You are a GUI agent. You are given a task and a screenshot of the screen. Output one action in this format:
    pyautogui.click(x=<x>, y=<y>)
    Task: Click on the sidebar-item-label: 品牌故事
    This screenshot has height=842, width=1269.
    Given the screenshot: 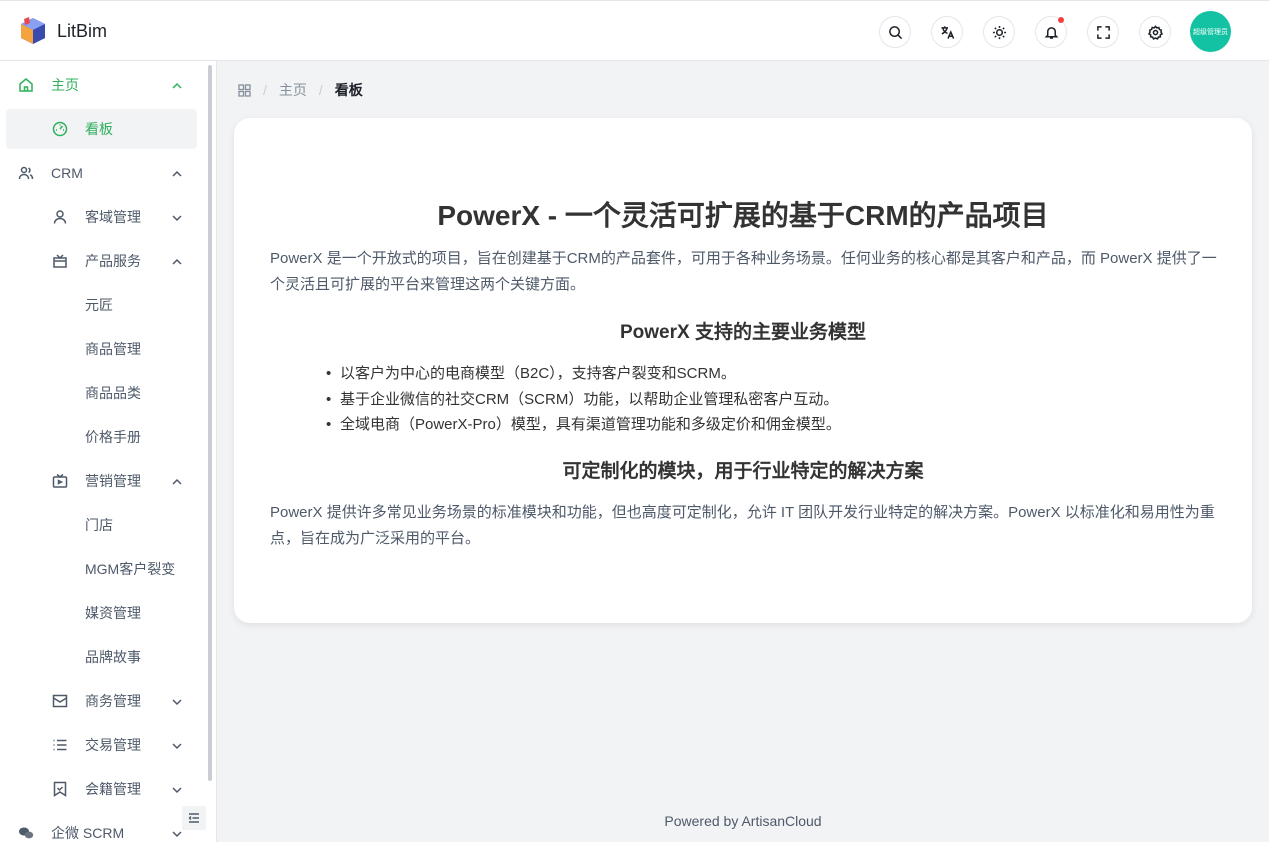 What is the action you would take?
    pyautogui.click(x=113, y=657)
    